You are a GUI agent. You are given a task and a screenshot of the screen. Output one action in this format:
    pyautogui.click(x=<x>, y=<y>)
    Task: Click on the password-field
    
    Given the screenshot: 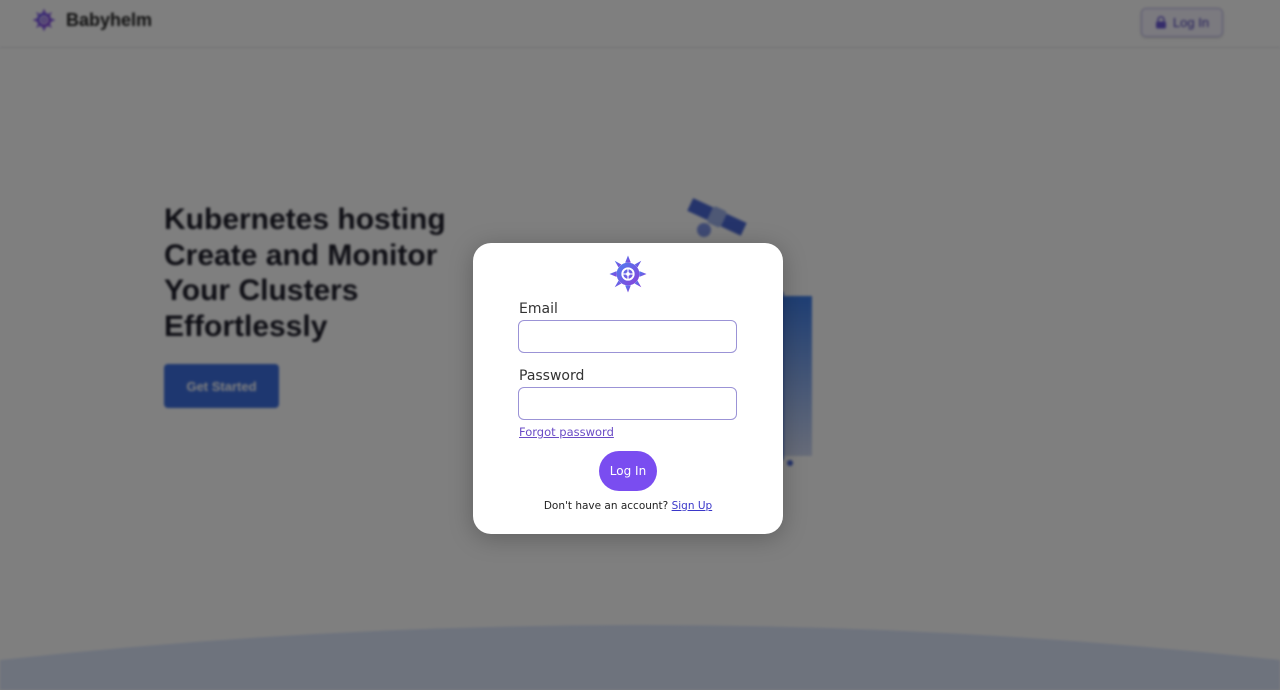 What is the action you would take?
    pyautogui.click(x=627, y=403)
    